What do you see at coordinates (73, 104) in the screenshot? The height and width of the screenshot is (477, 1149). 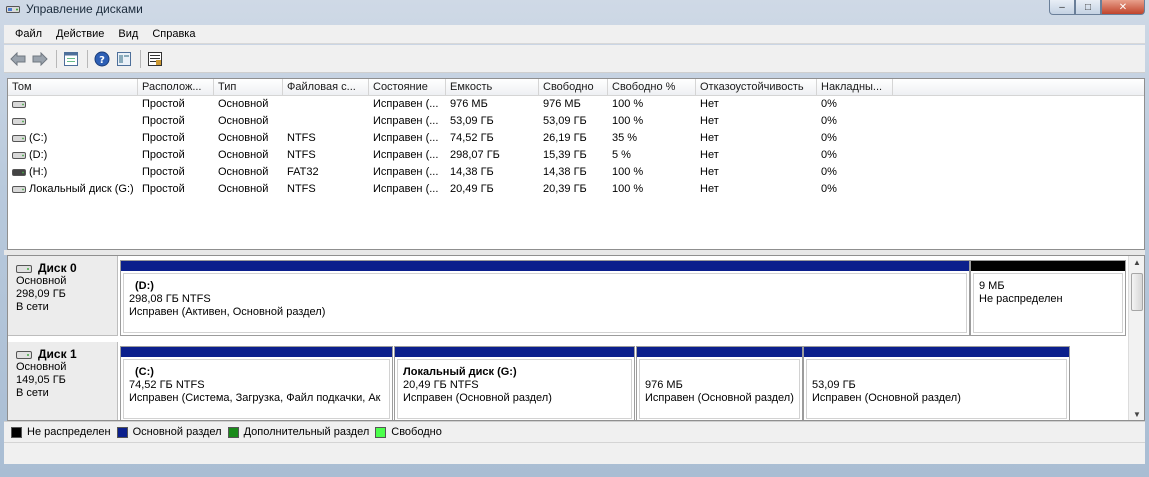 I see `table-cell-volume` at bounding box center [73, 104].